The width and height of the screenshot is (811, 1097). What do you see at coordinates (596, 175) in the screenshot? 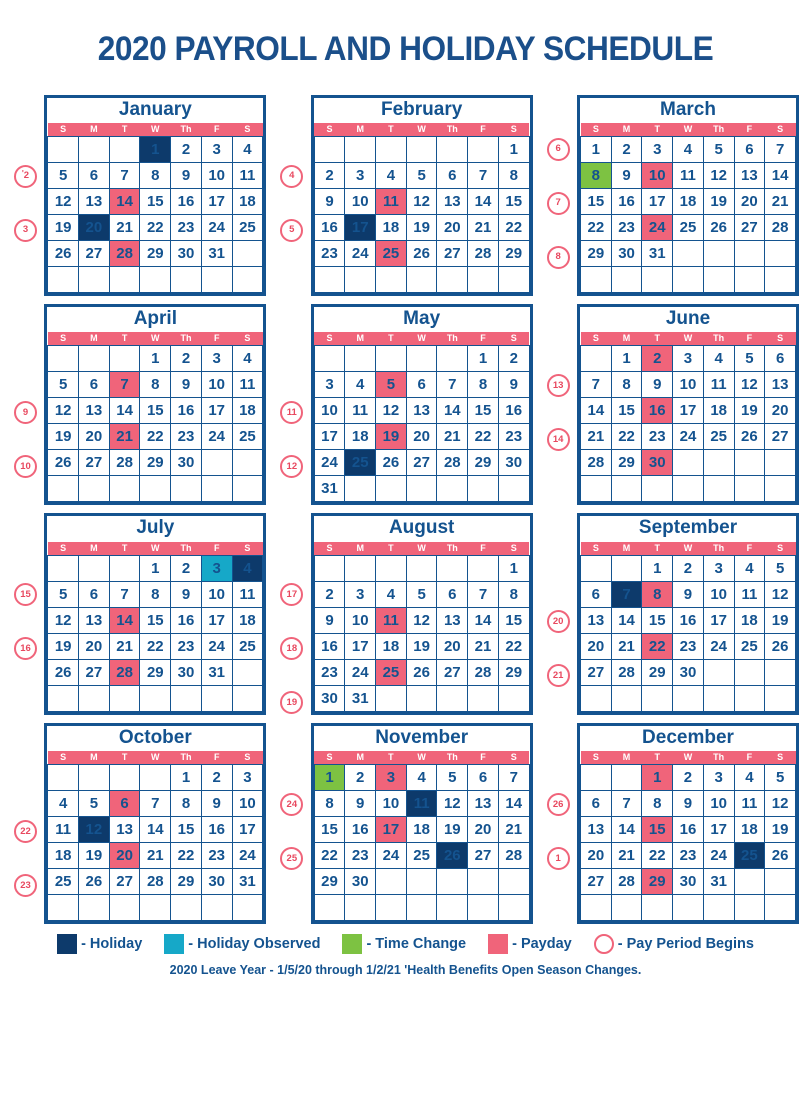
I see `day-cell-timechange: 8` at bounding box center [596, 175].